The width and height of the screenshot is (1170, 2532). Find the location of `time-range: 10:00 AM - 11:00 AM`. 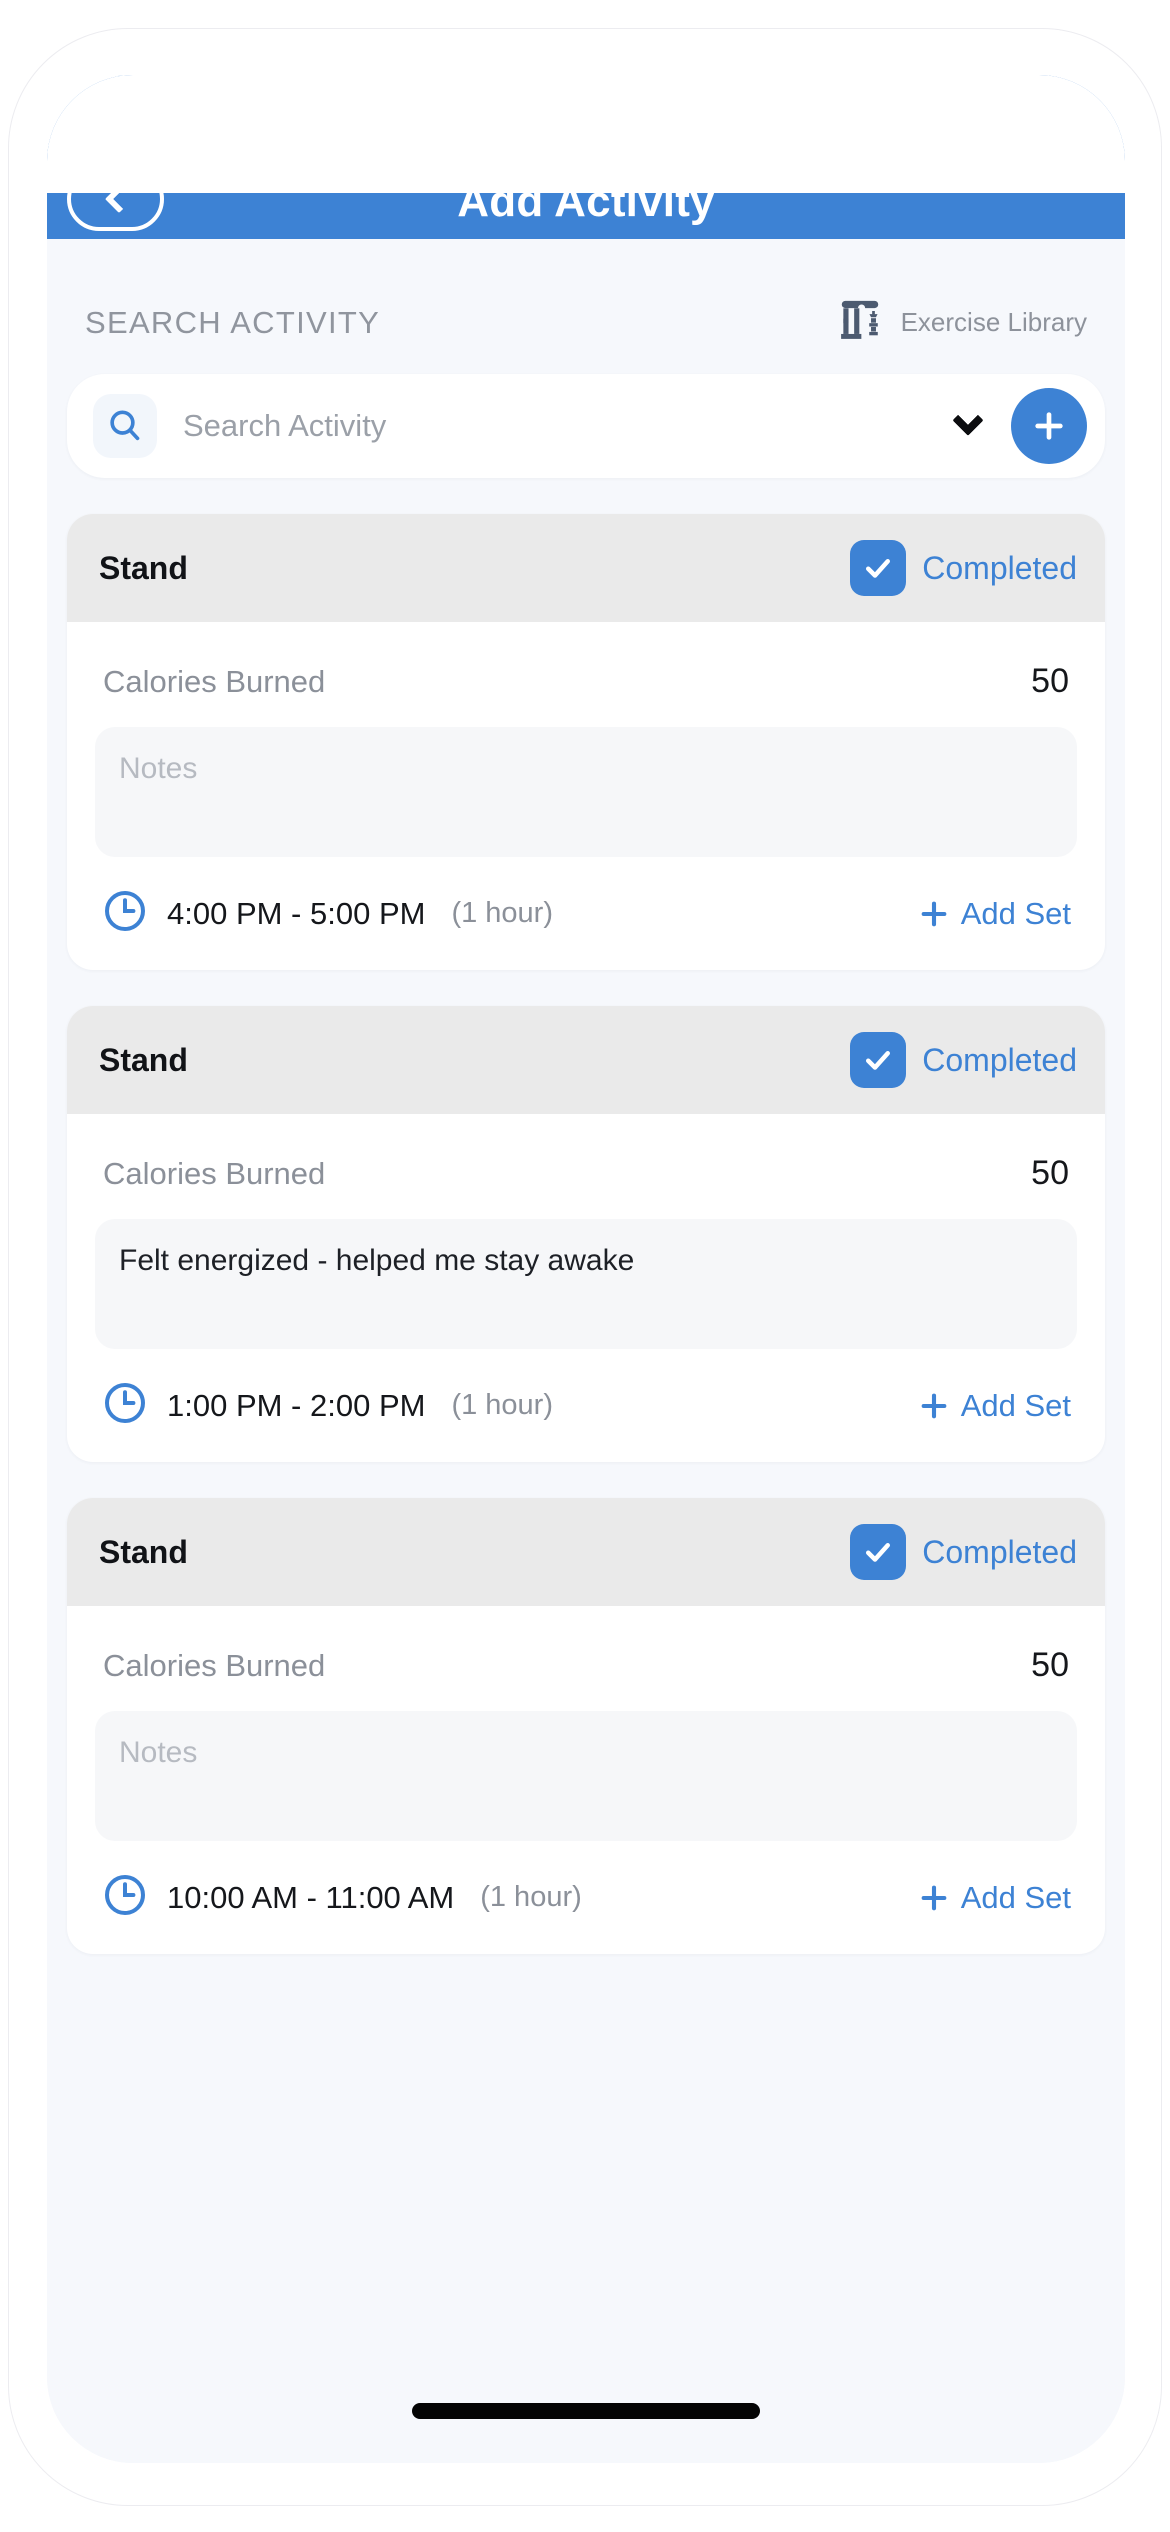

time-range: 10:00 AM - 11:00 AM is located at coordinates (311, 1897).